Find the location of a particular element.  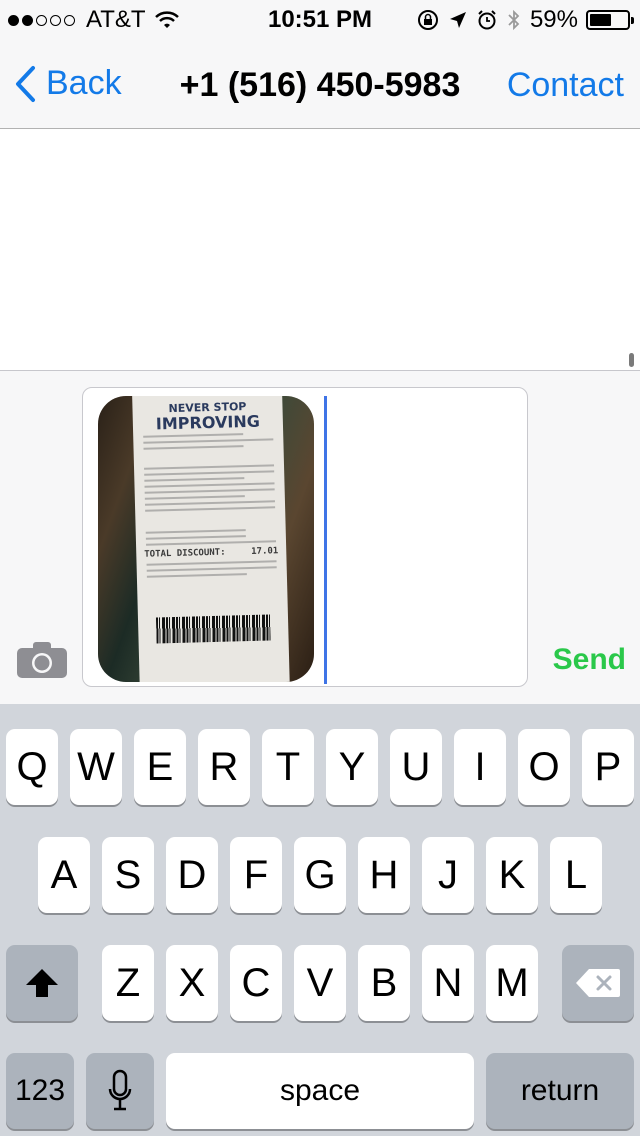

key-r: R is located at coordinates (224, 767).